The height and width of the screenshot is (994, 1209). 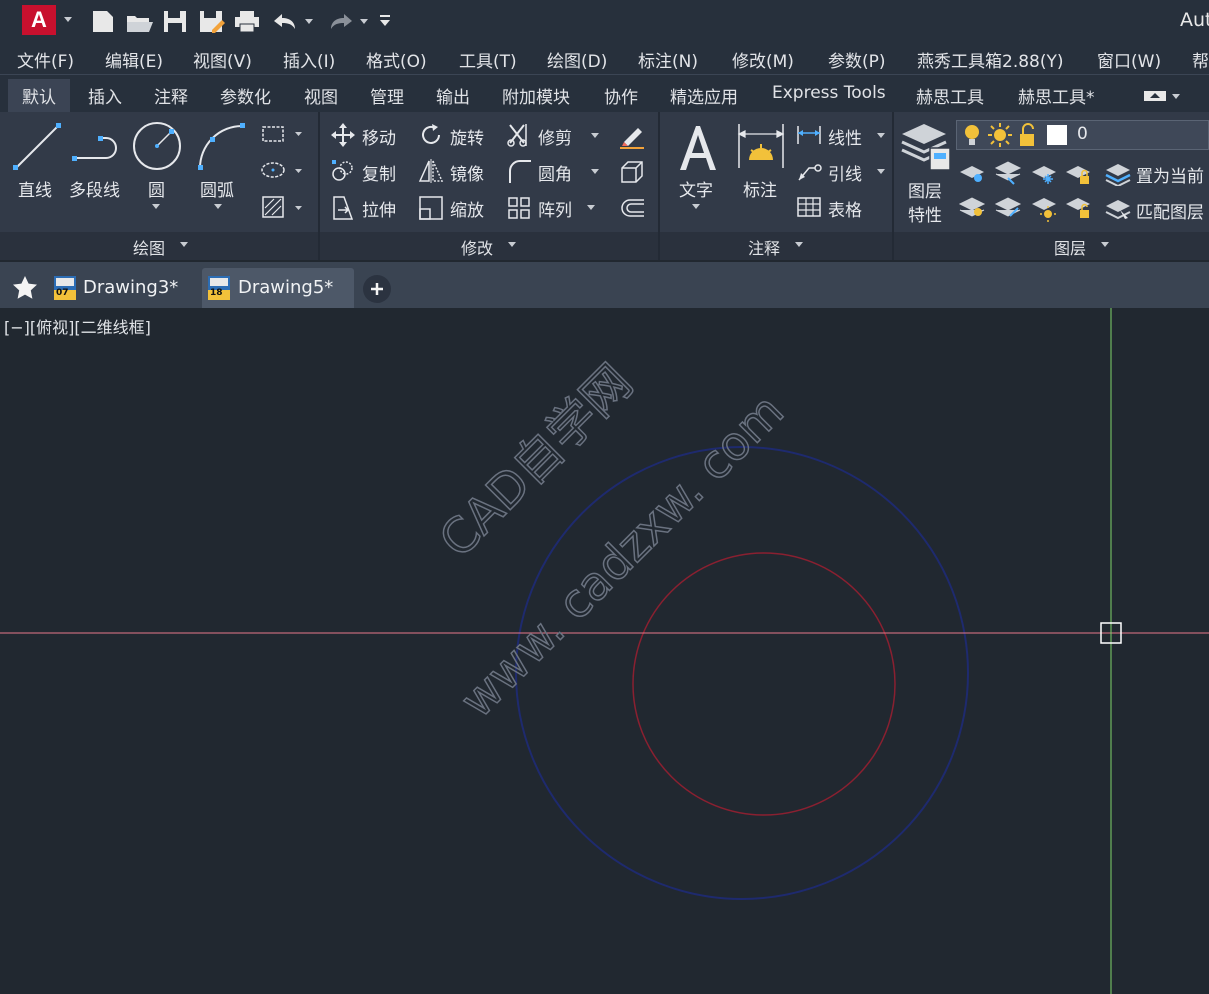 I want to click on text-label: 文字, so click(x=696, y=188).